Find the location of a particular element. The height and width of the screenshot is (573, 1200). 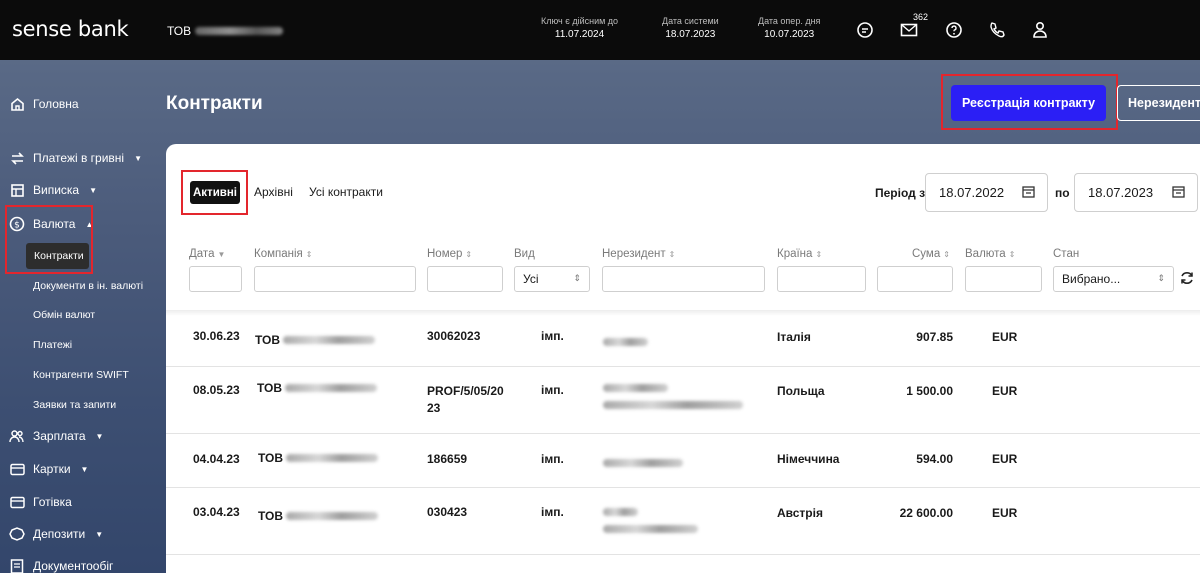

refresh-icon is located at coordinates (1187, 279).